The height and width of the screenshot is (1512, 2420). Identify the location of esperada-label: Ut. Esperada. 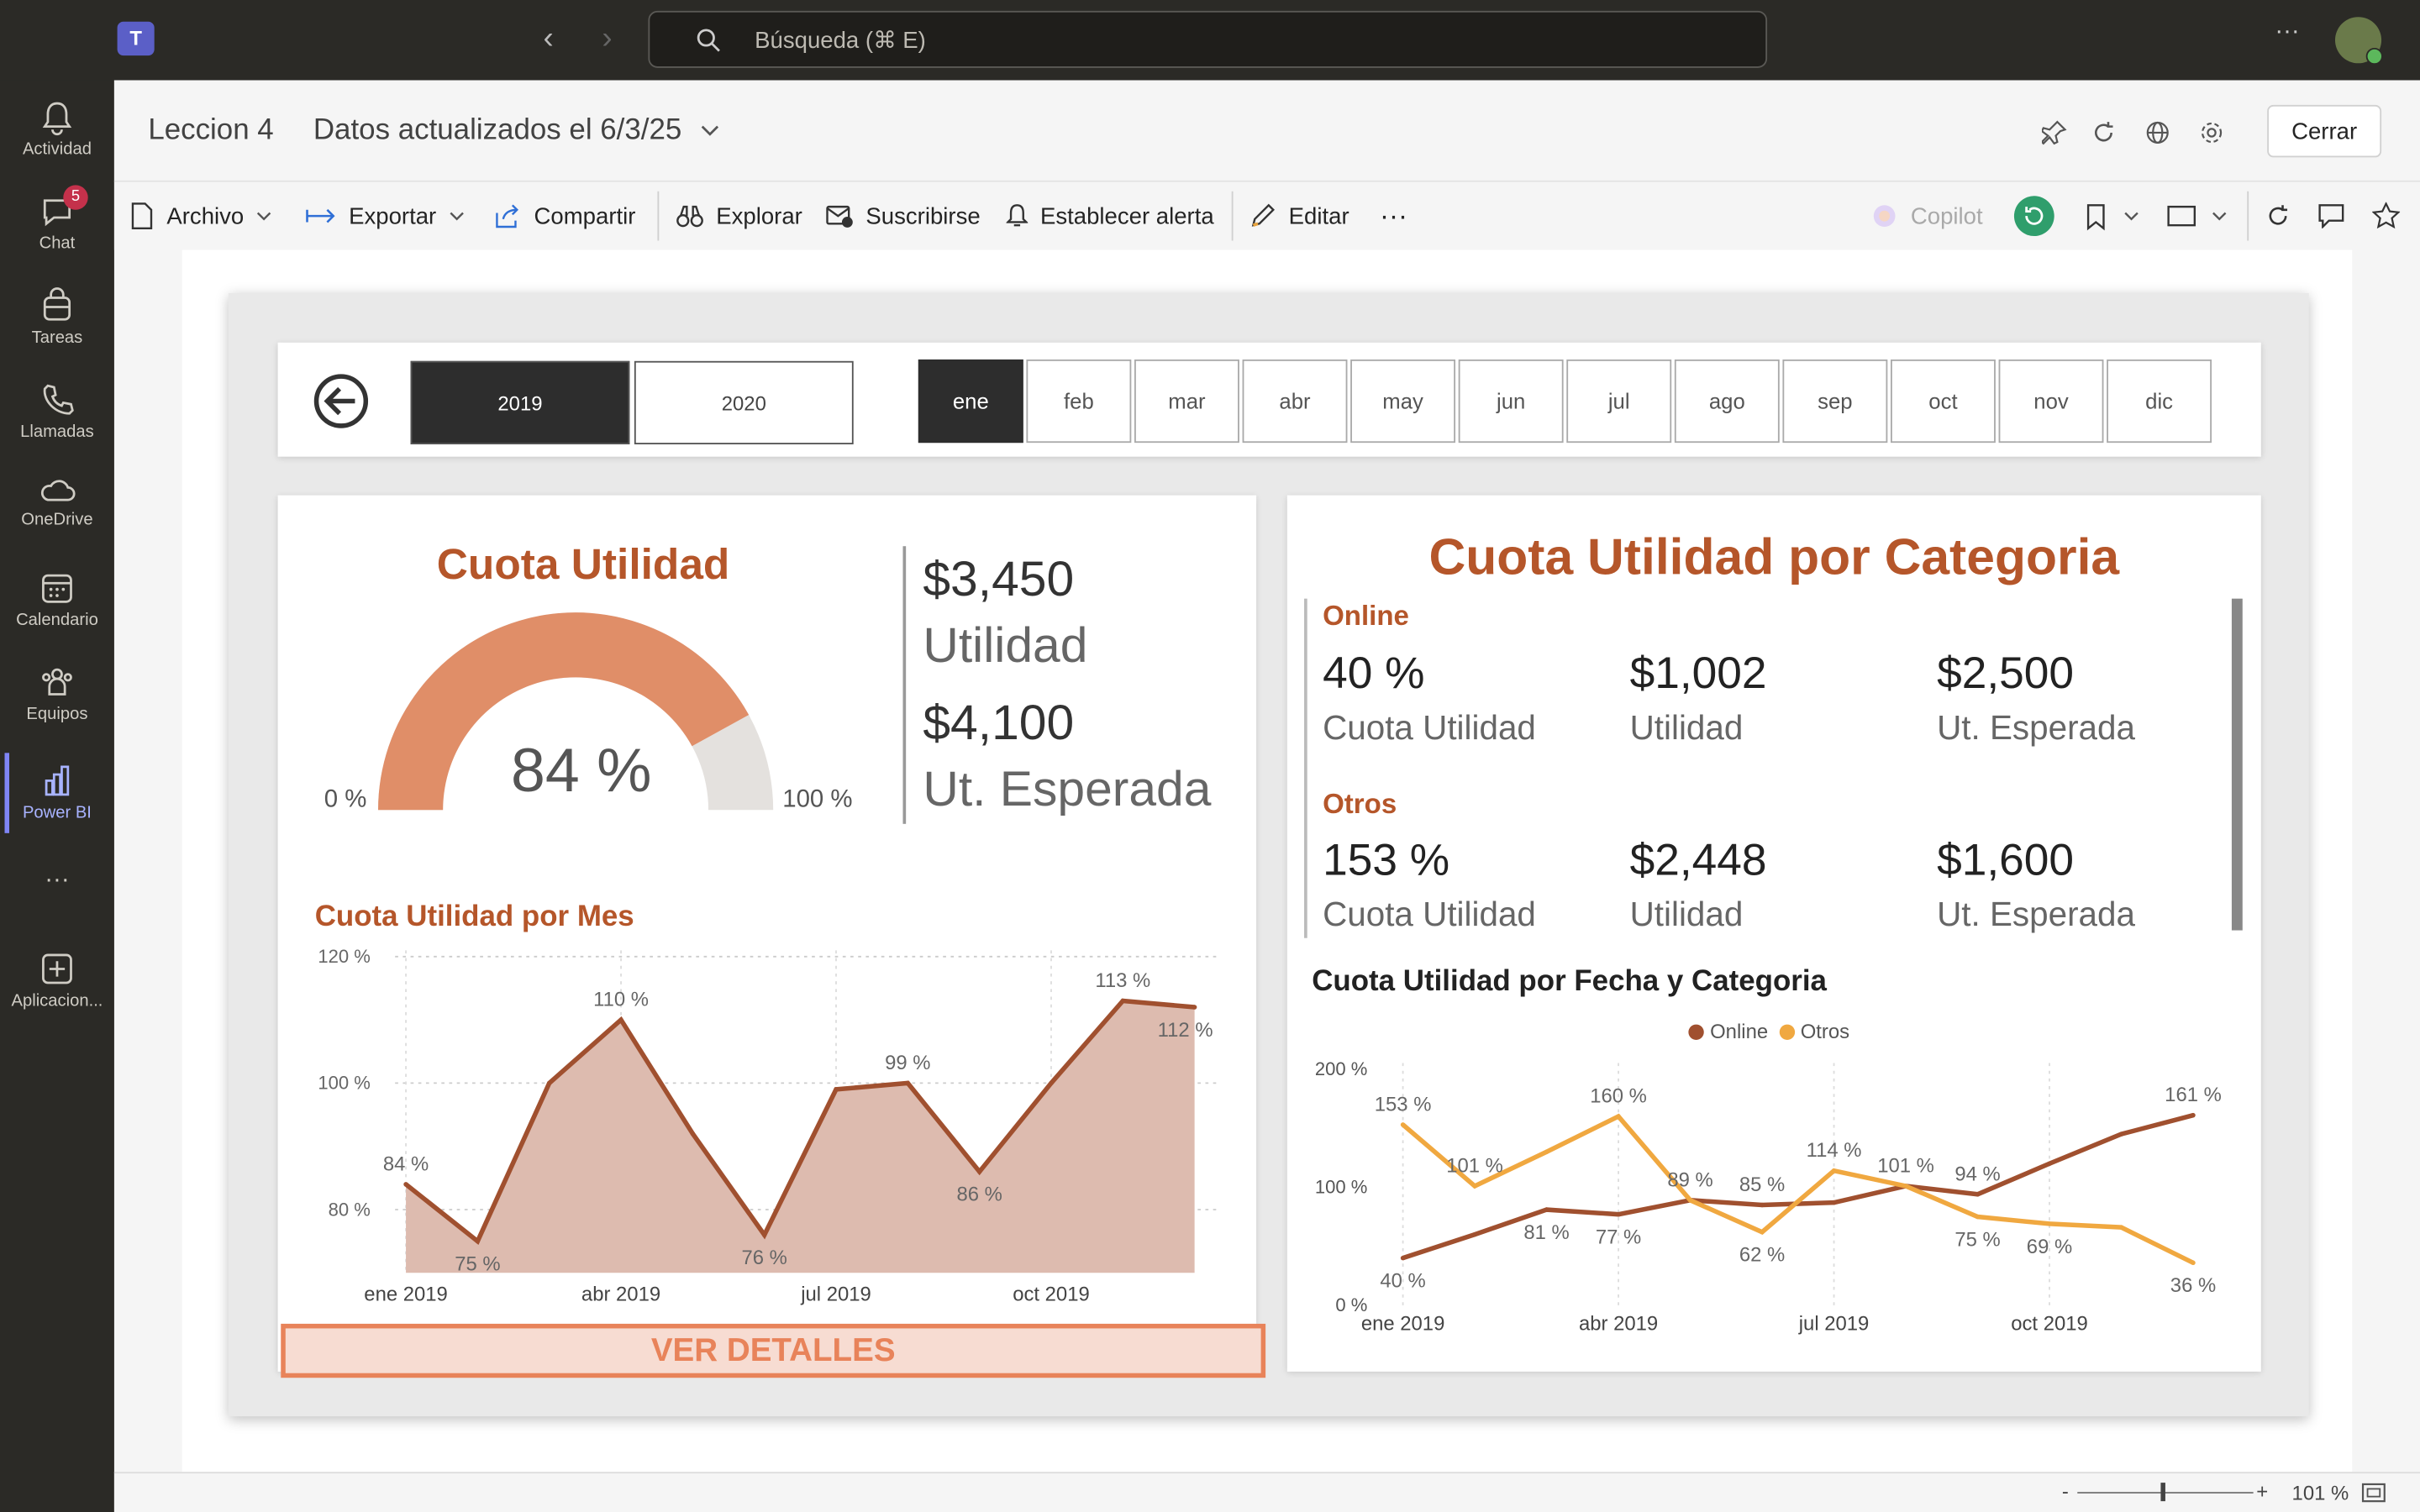
(1067, 788).